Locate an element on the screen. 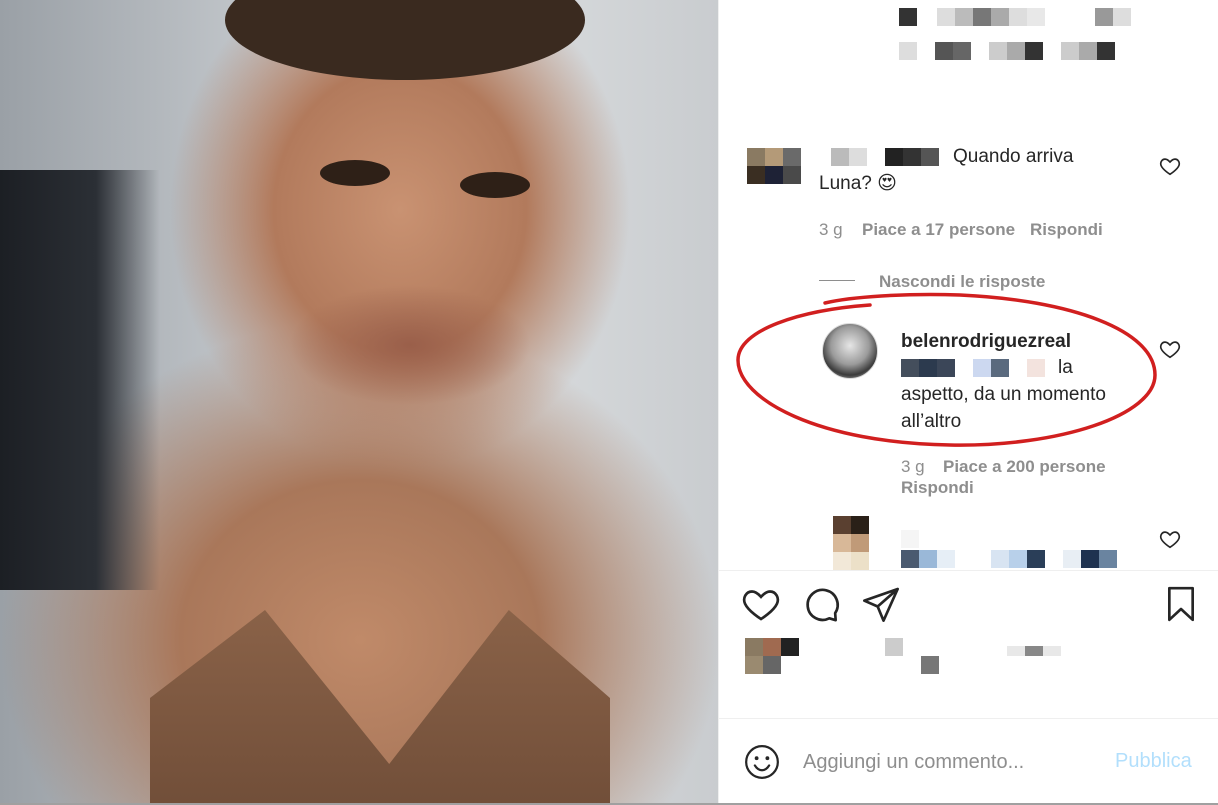 This screenshot has width=1218, height=805. comment-likes-label: Piace a 17 persone is located at coordinates (939, 229).